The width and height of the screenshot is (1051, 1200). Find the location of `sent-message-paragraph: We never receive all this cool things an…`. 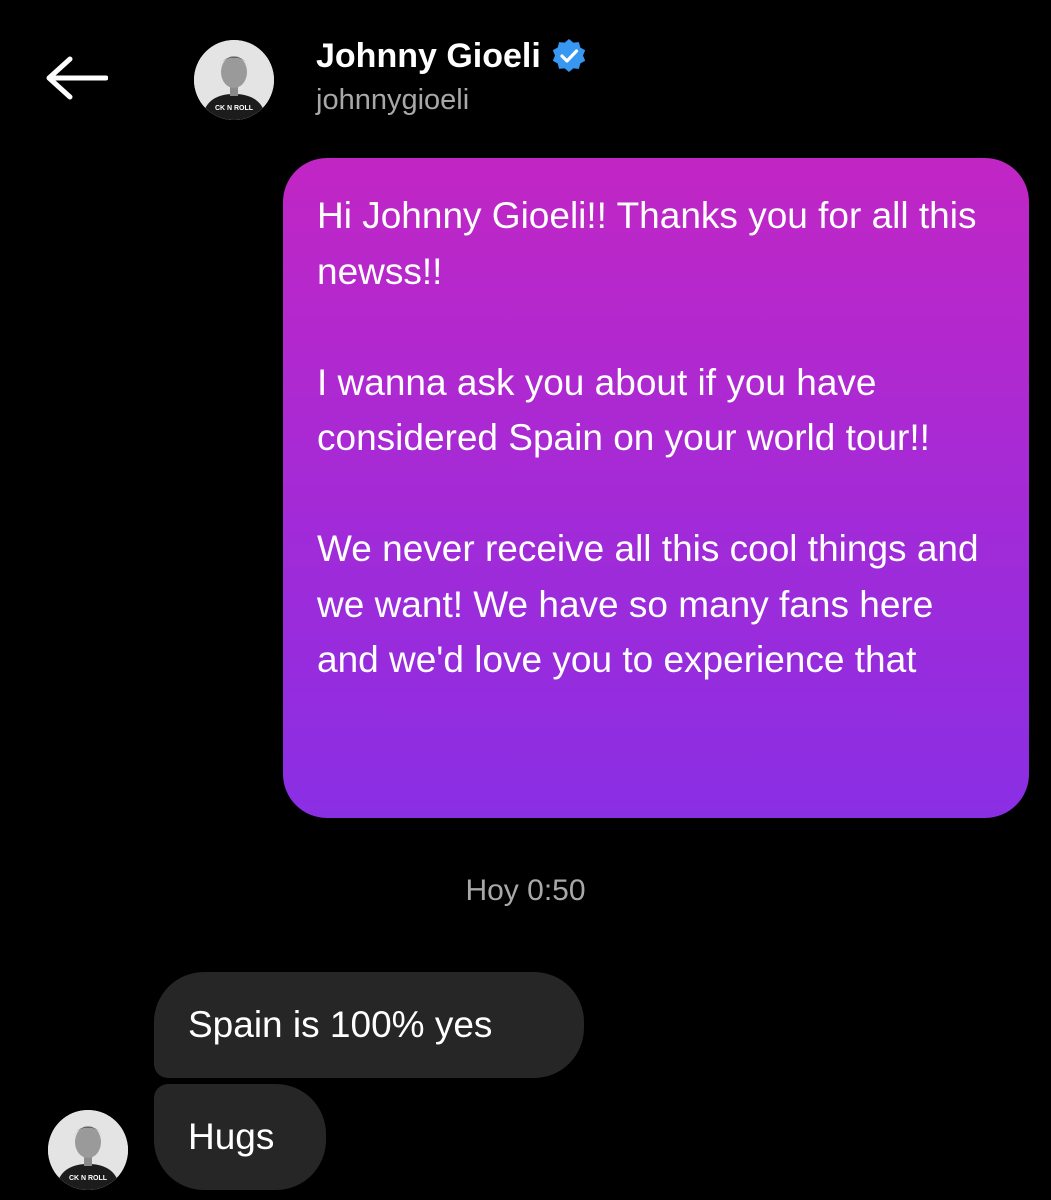

sent-message-paragraph: We never receive all this cool things an… is located at coordinates (648, 604).